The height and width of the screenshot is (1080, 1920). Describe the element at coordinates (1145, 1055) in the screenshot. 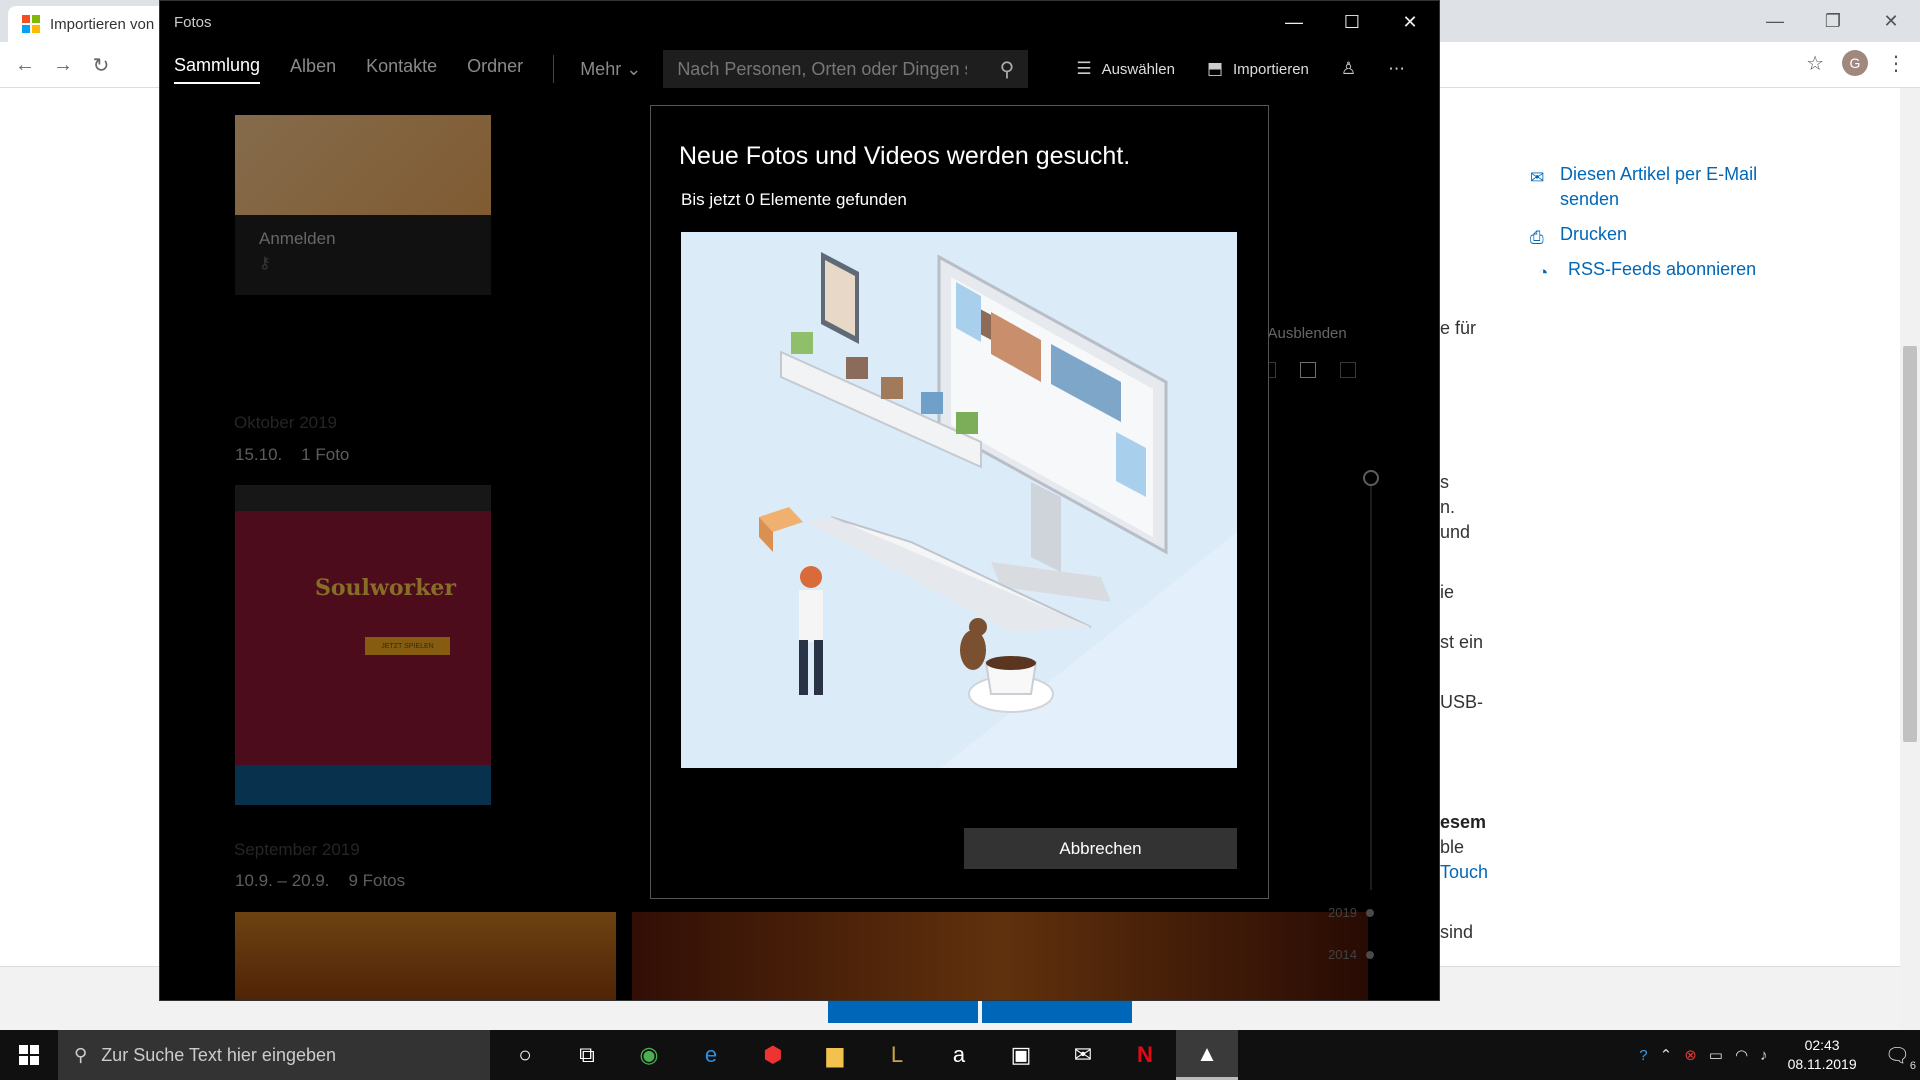

I see `netflix-icon: N` at that location.